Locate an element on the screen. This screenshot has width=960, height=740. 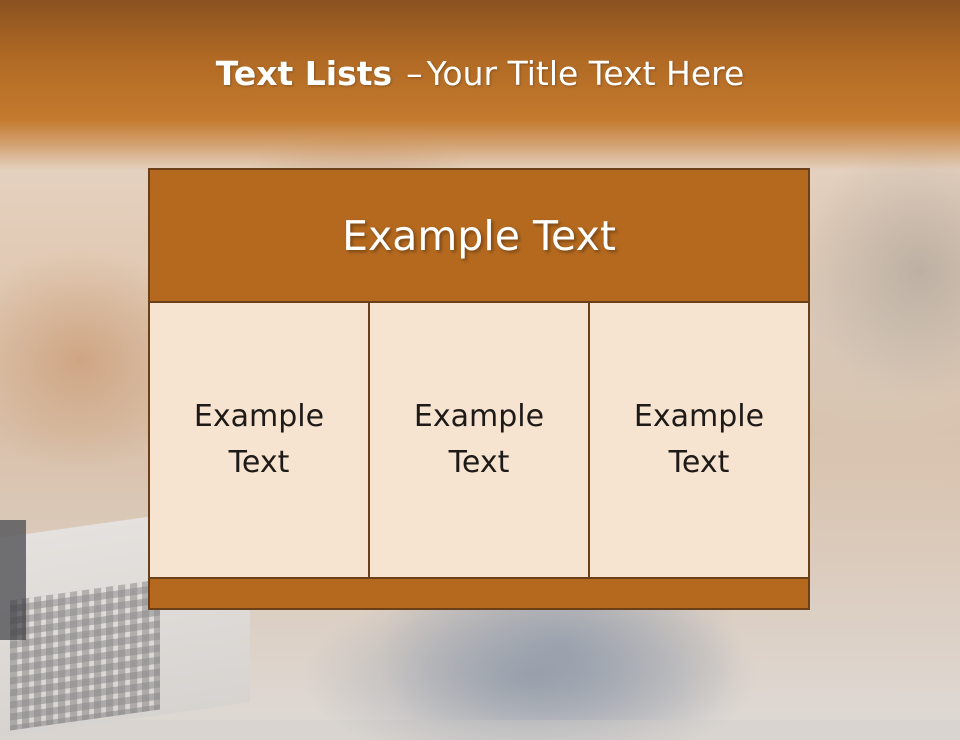
slide-title-bold: Text Lists is located at coordinates (304, 73).